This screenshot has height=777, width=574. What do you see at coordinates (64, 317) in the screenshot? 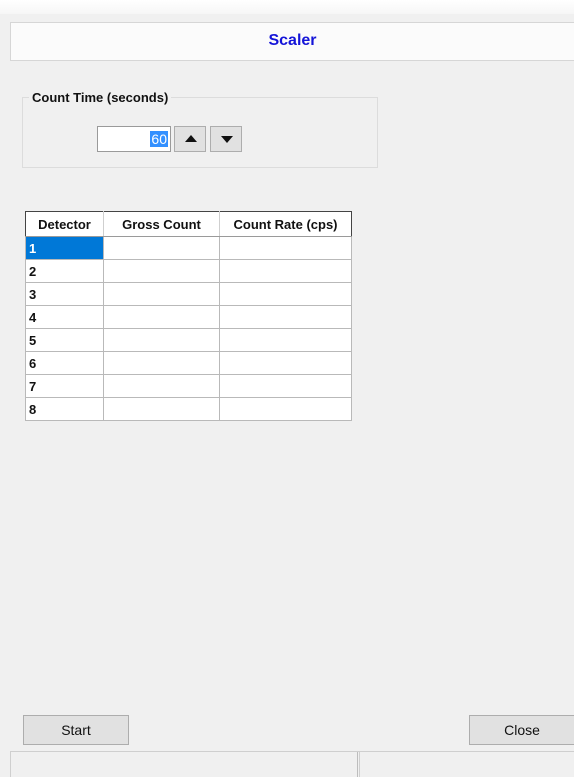
I see `detector-cell: 4` at bounding box center [64, 317].